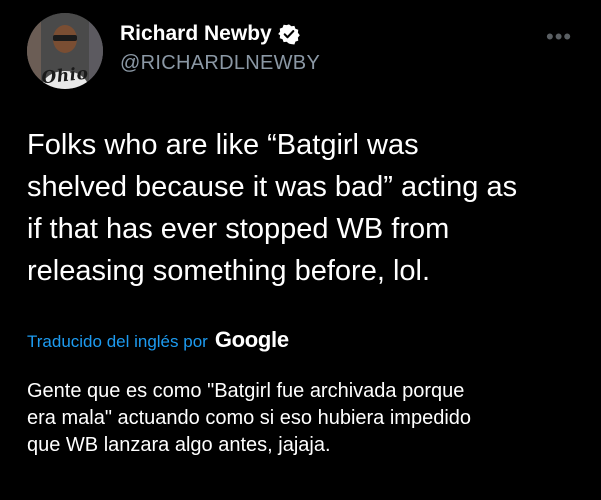 Image resolution: width=601 pixels, height=500 pixels. Describe the element at coordinates (220, 63) in the screenshot. I see `author-handle: @RICHARDLNEWBY` at that location.